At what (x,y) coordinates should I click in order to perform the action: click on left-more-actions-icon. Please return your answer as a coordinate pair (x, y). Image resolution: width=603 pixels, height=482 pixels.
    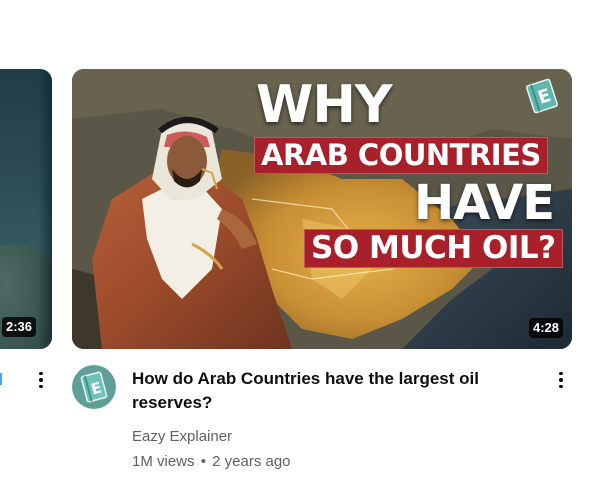
    Looking at the image, I should click on (41, 380).